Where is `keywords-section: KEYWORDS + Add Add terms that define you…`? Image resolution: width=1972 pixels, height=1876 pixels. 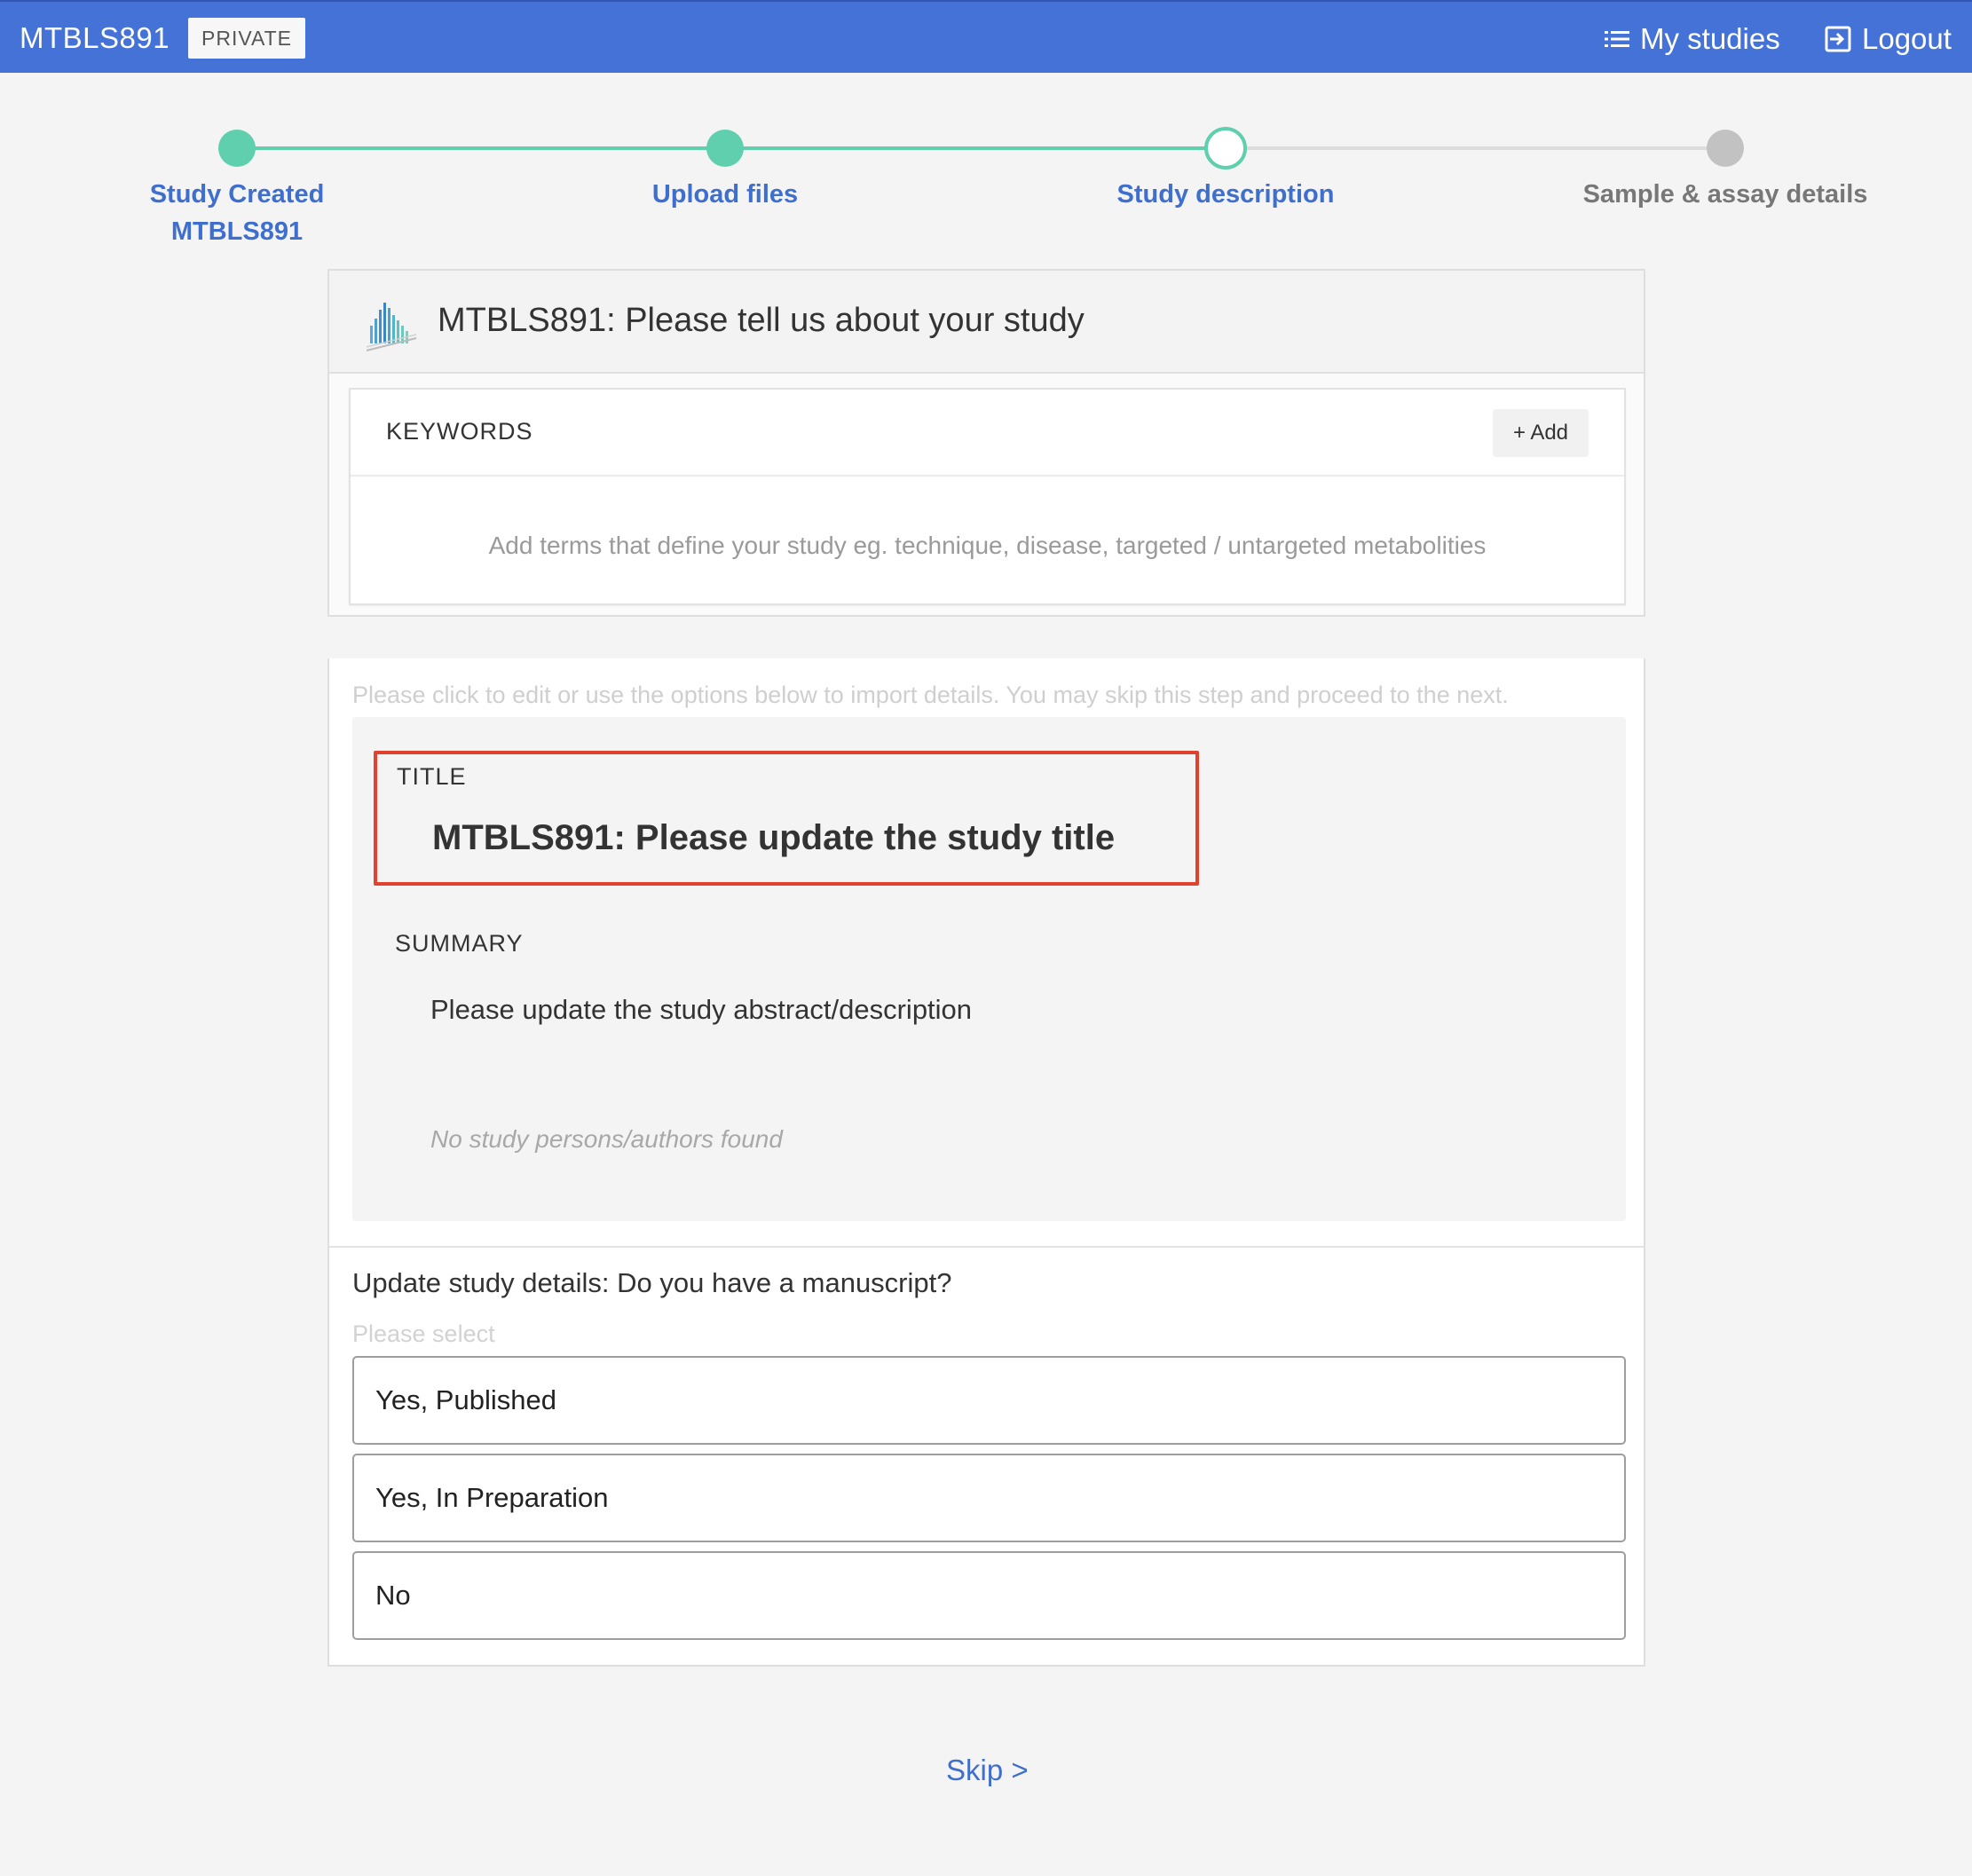 keywords-section: KEYWORDS + Add Add terms that define you… is located at coordinates (987, 497).